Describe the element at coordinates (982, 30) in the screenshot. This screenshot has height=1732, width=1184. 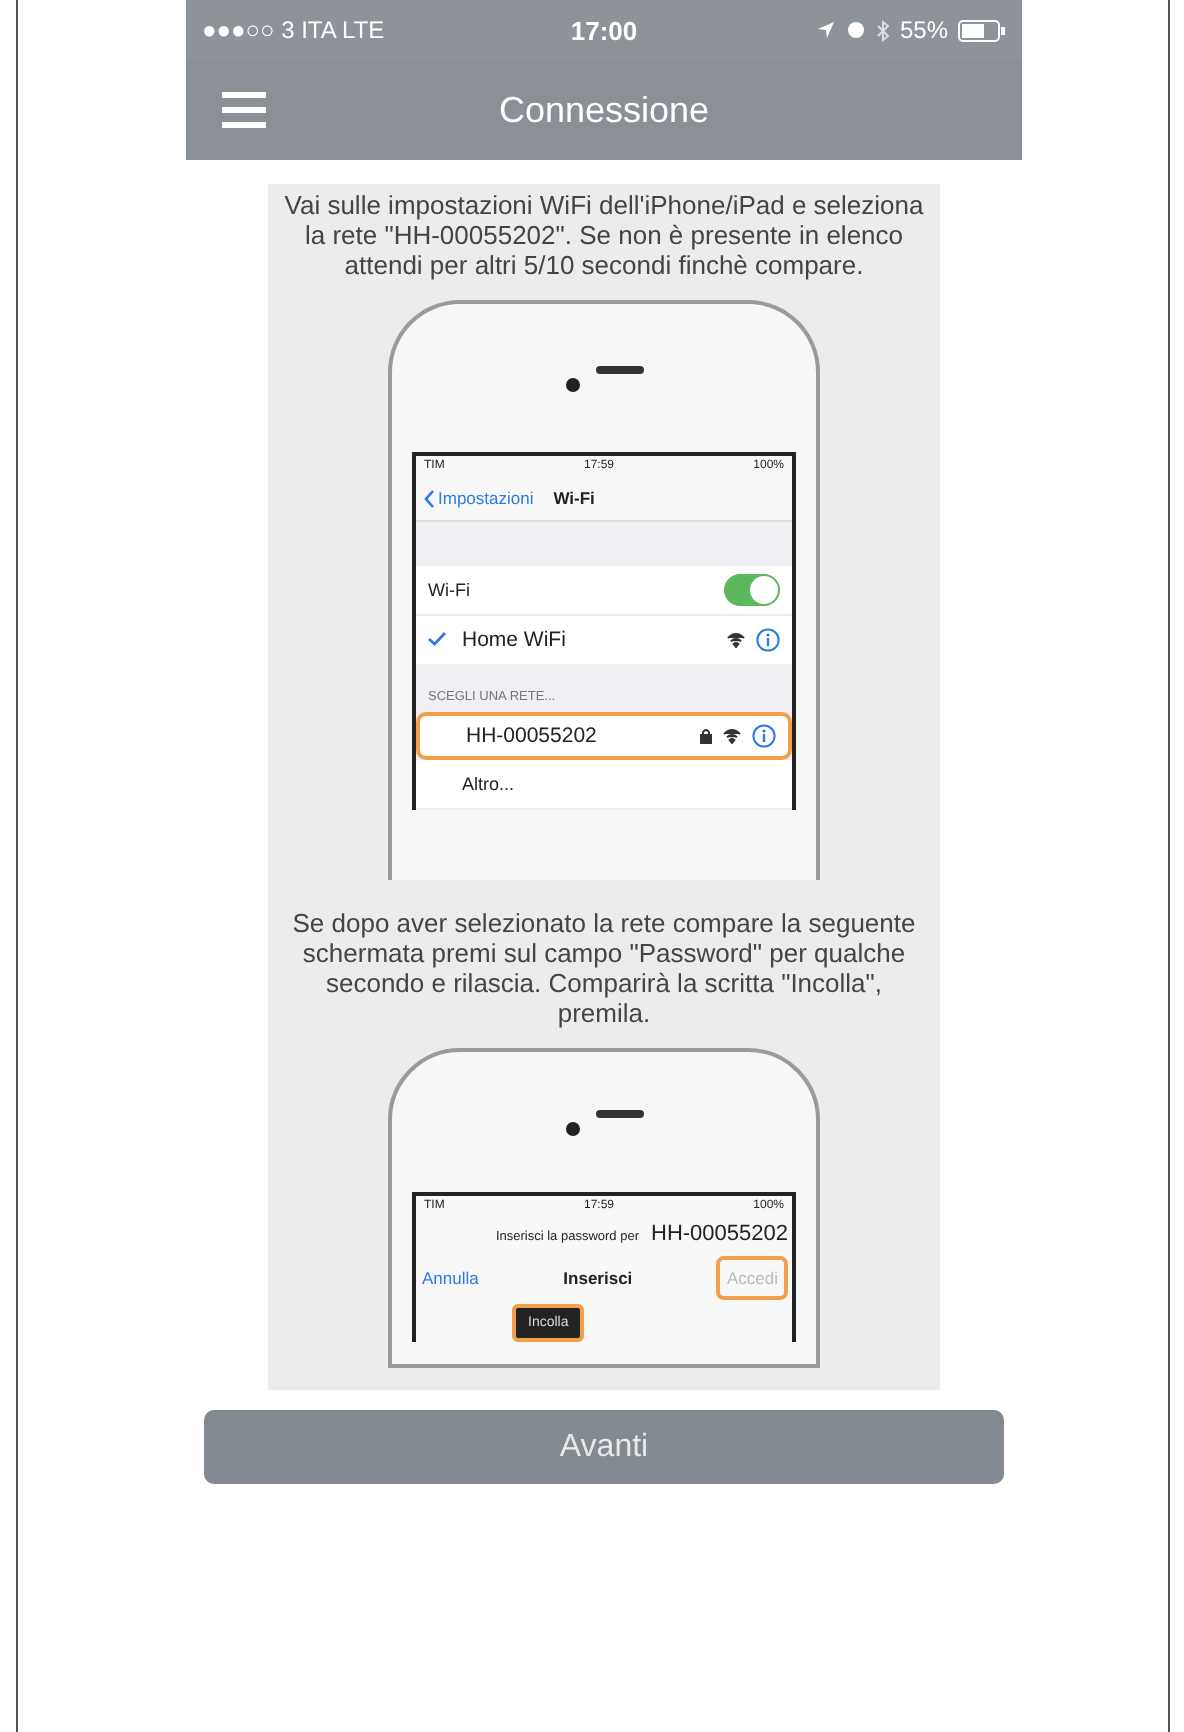
I see `battery-icon` at that location.